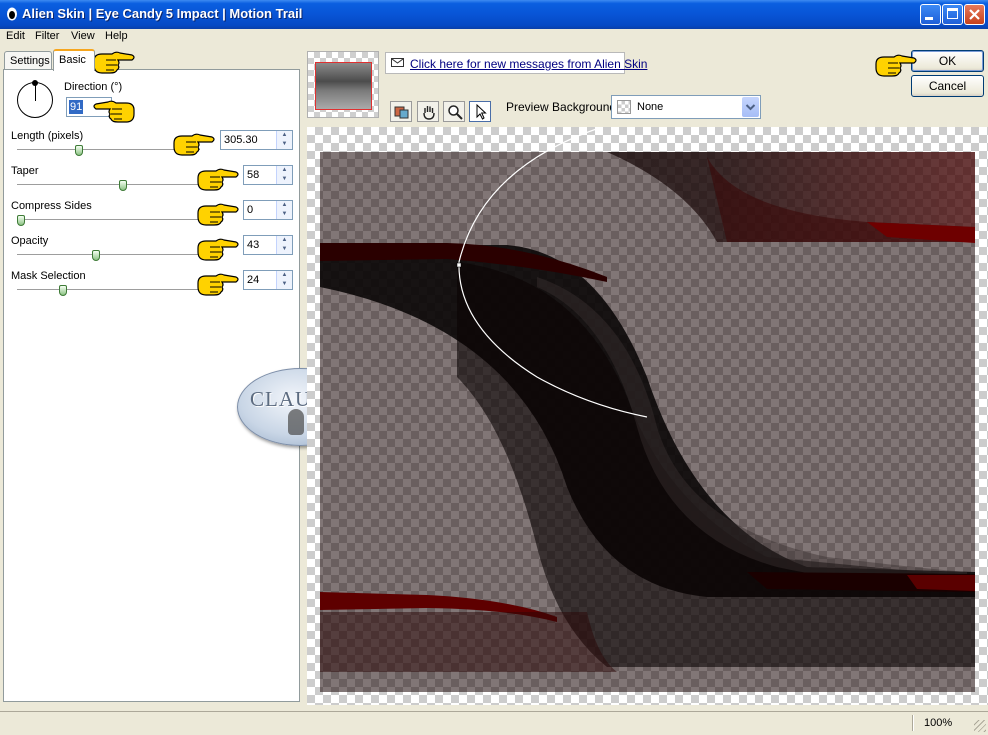 The width and height of the screenshot is (988, 735). What do you see at coordinates (624, 107) in the screenshot?
I see `checker-swatch-icon` at bounding box center [624, 107].